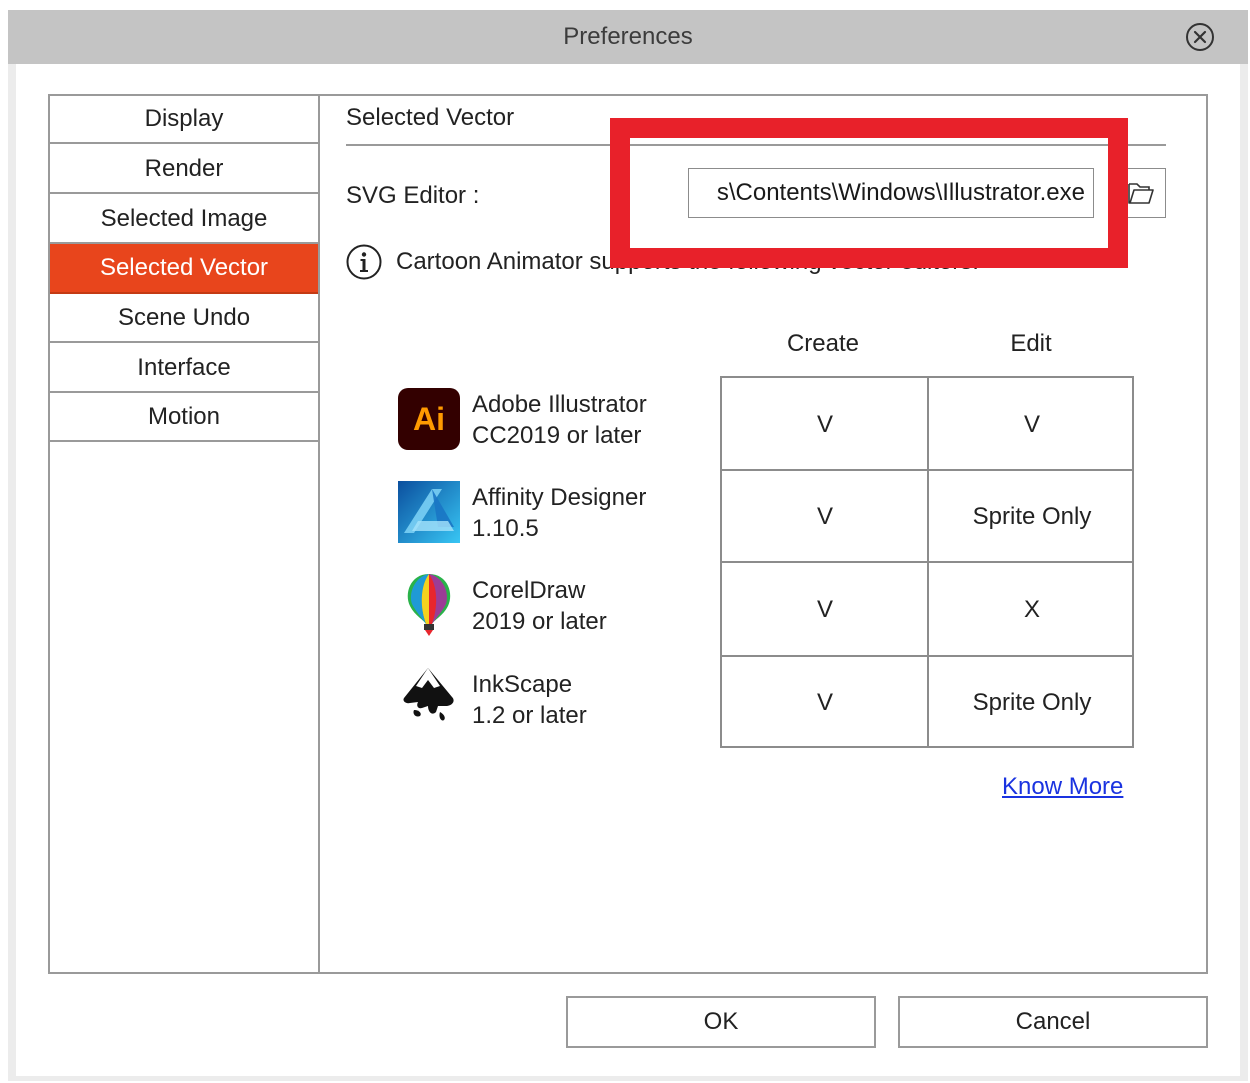 The image size is (1250, 1083). I want to click on table-cell-edit: V, so click(1031, 424).